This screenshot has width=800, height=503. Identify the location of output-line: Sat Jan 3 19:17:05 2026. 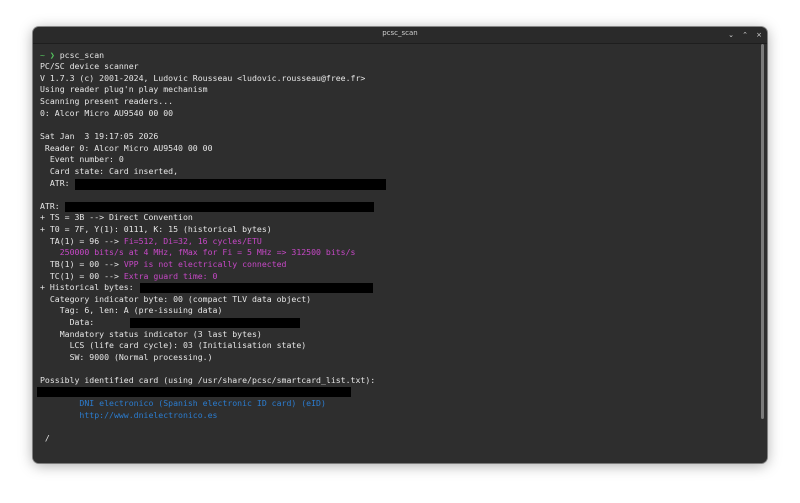
(99, 136).